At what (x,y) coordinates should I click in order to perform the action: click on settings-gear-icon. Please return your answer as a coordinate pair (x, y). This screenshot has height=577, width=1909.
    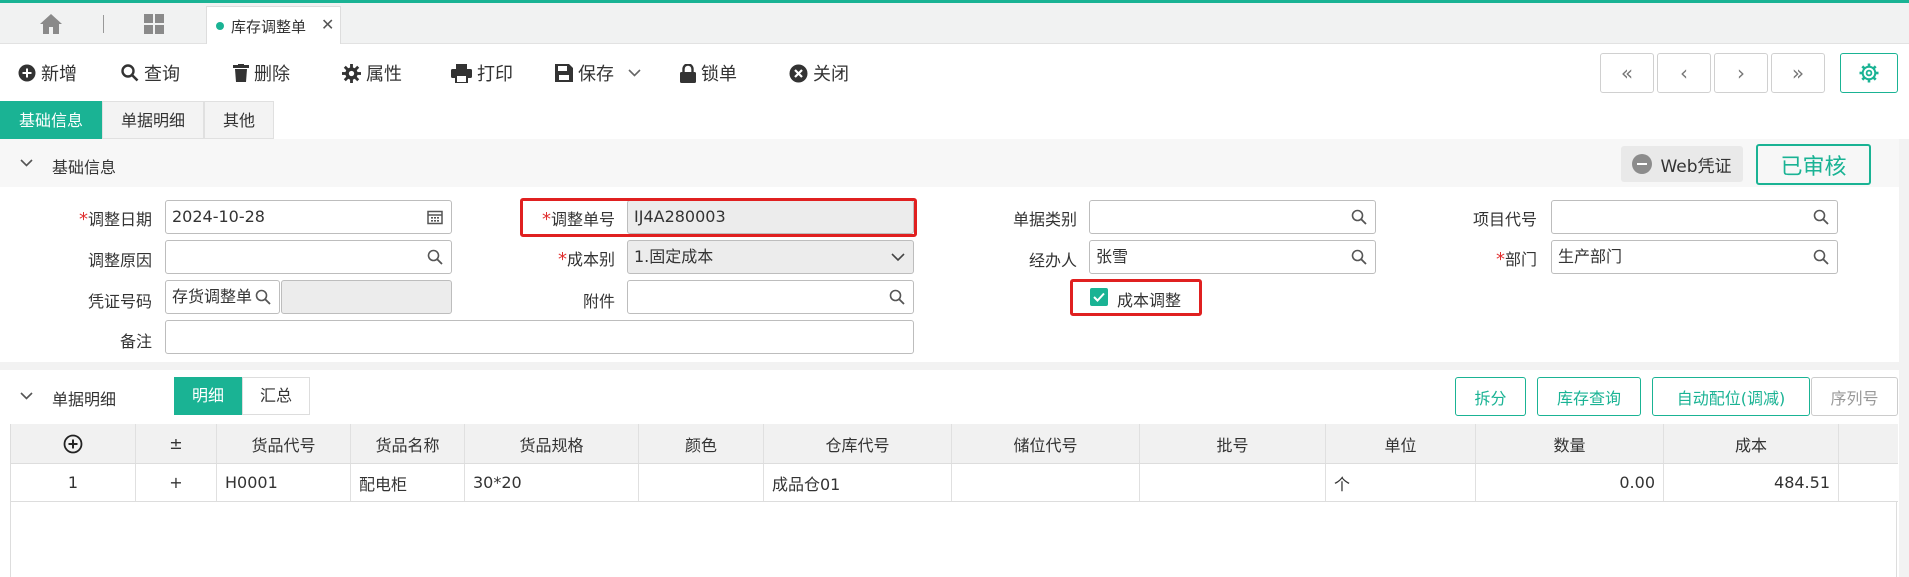
    Looking at the image, I should click on (1869, 73).